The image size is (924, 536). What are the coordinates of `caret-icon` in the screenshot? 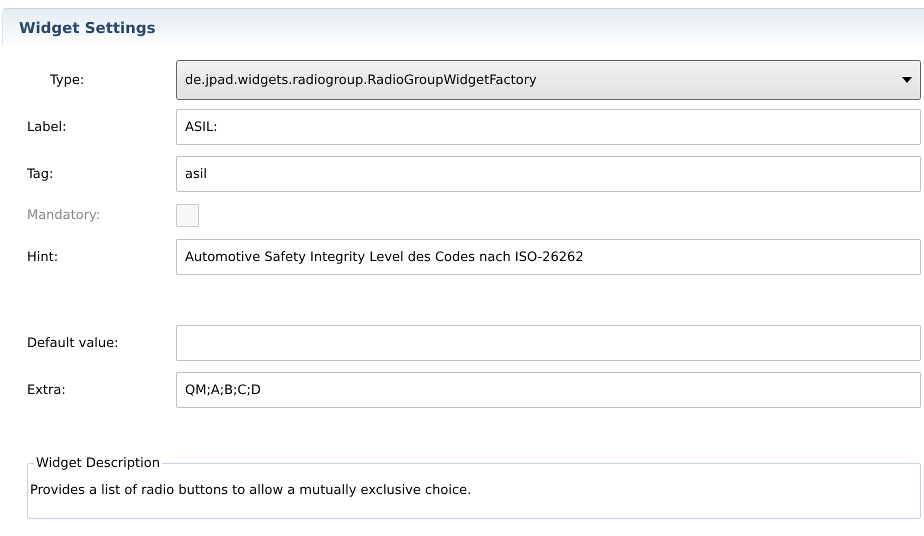 It's located at (907, 80).